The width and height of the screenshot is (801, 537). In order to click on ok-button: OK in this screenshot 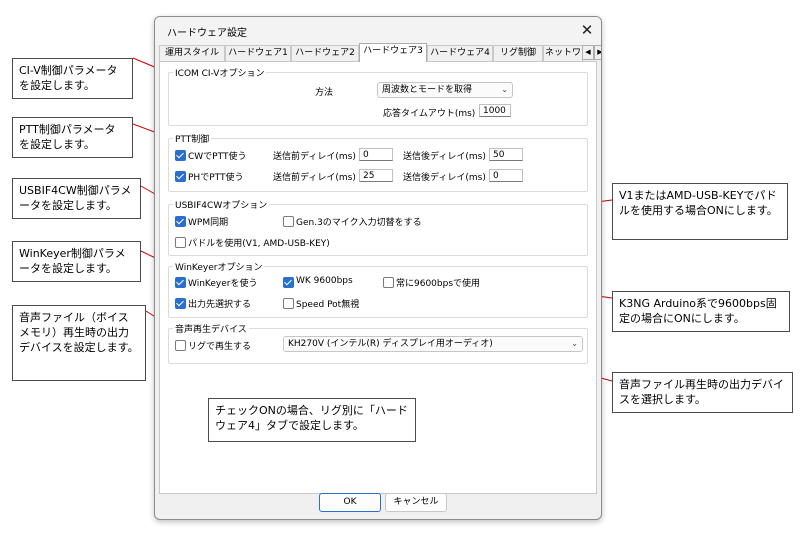, I will do `click(350, 502)`.